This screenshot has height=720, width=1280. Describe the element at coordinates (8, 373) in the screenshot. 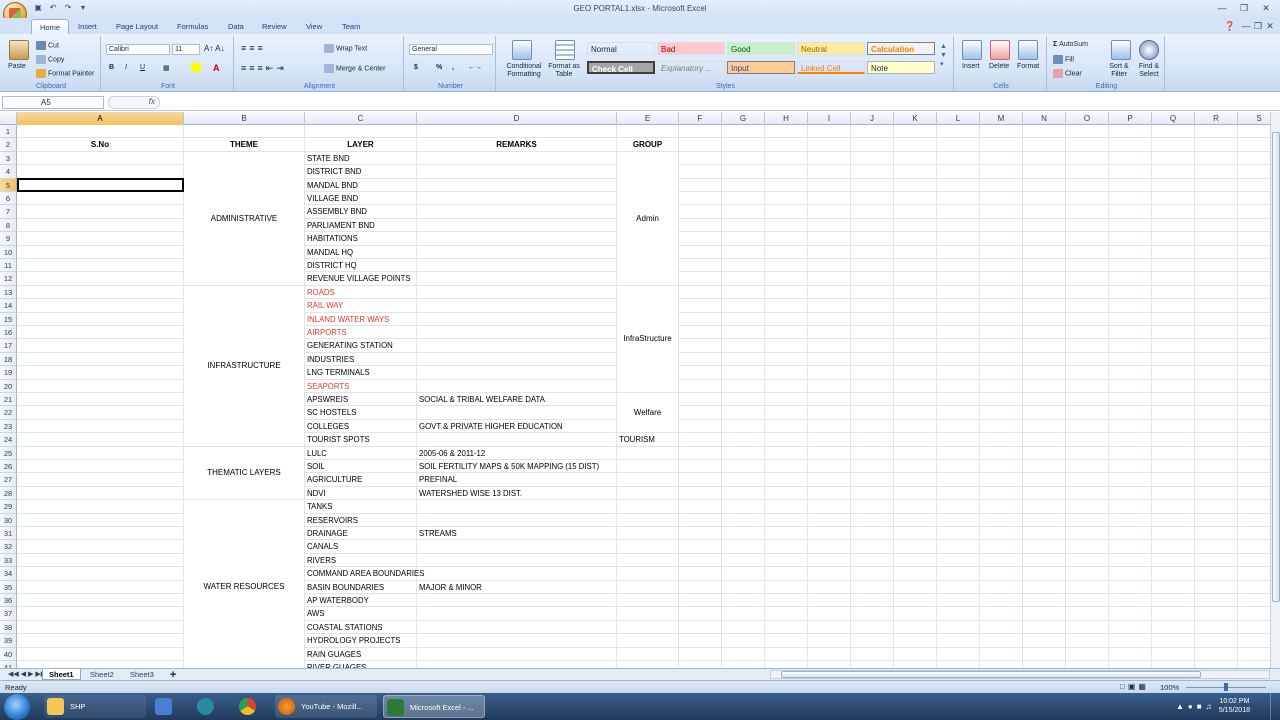

I see `row-header: 19` at that location.